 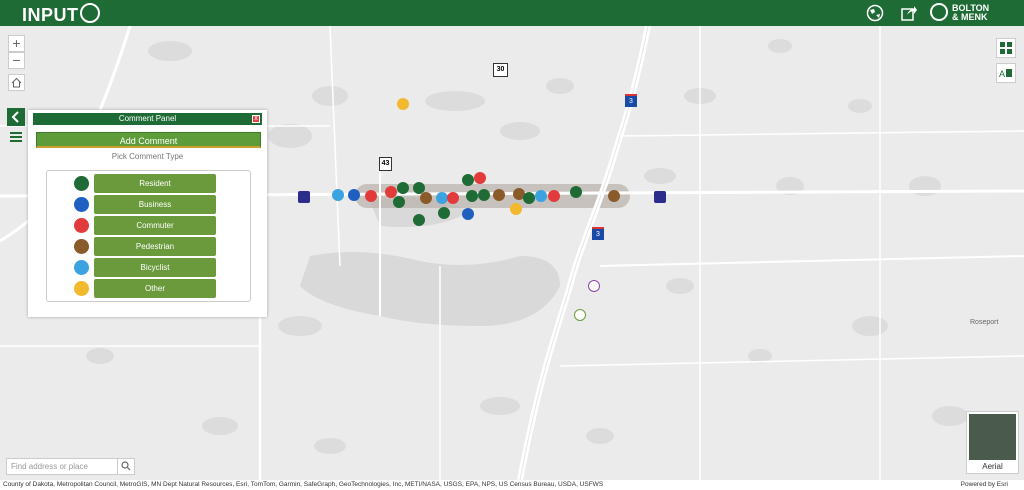 What do you see at coordinates (147, 156) in the screenshot?
I see `pick-type-label: Pick Comment Type` at bounding box center [147, 156].